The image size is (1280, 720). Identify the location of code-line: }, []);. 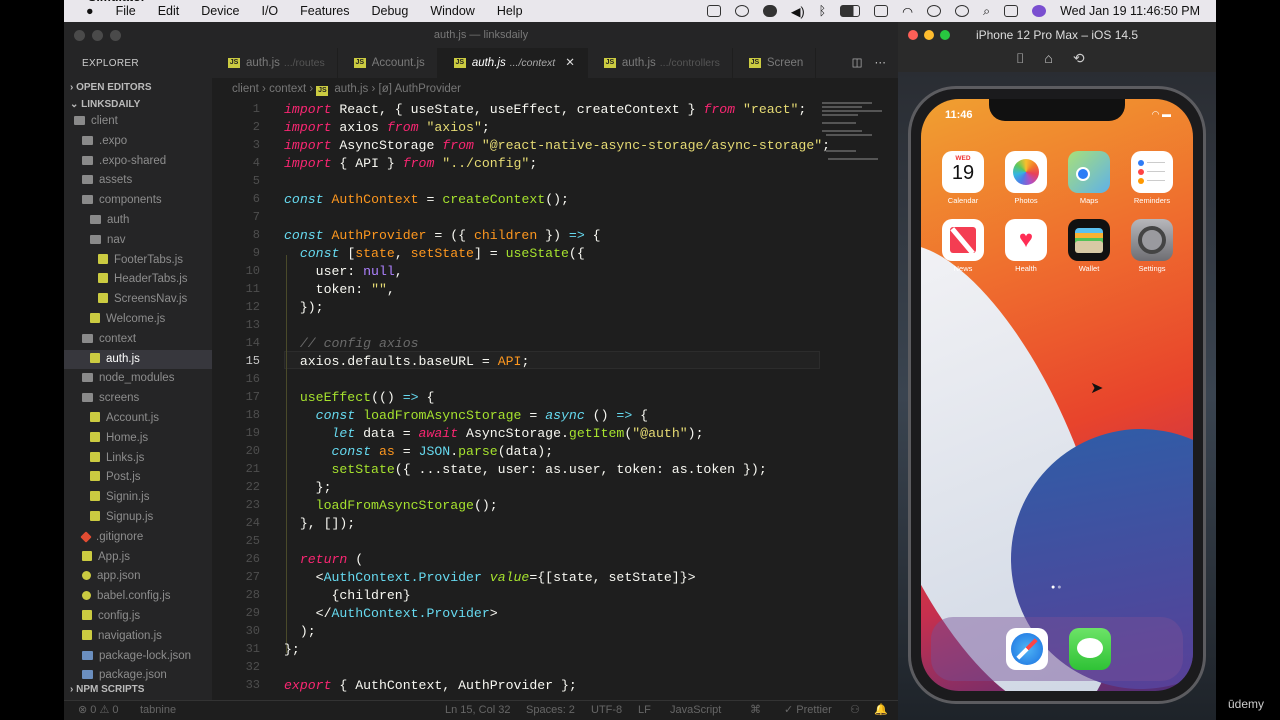
(319, 523).